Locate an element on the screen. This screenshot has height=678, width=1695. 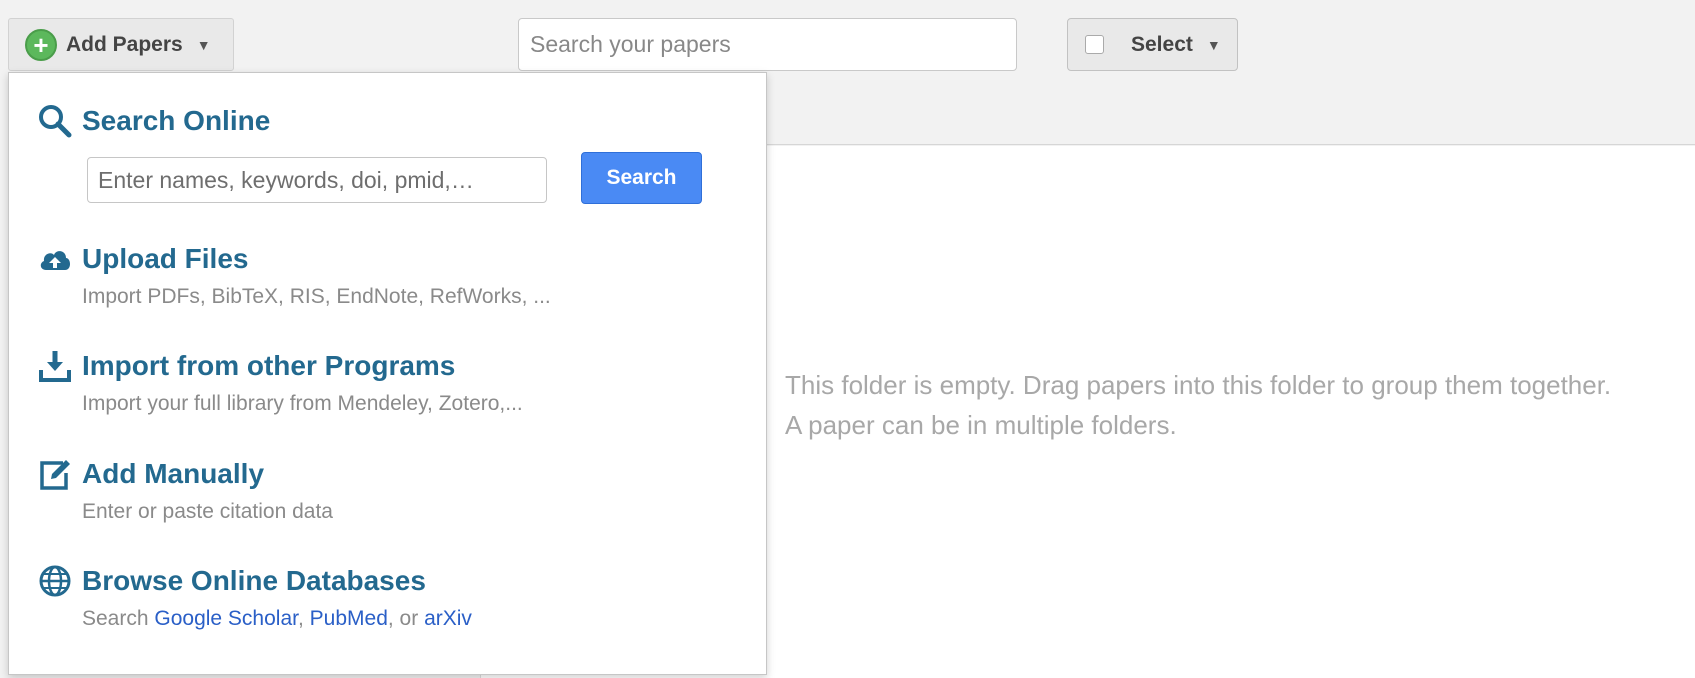
google-scholar-link: Google Scholar is located at coordinates (226, 618).